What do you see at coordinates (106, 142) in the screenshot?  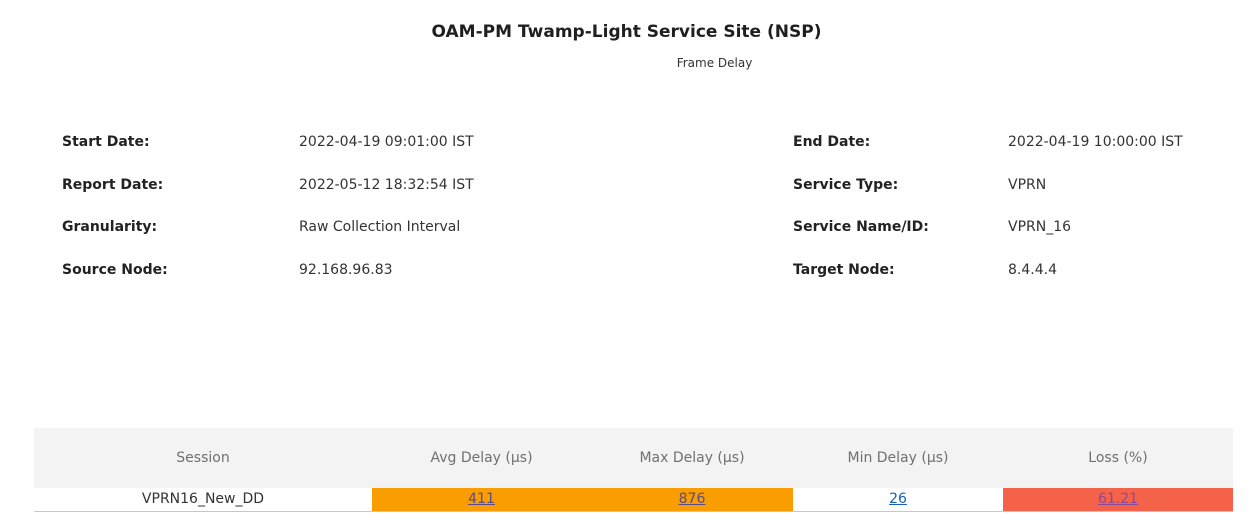 I see `start-date-label: Start Date:` at bounding box center [106, 142].